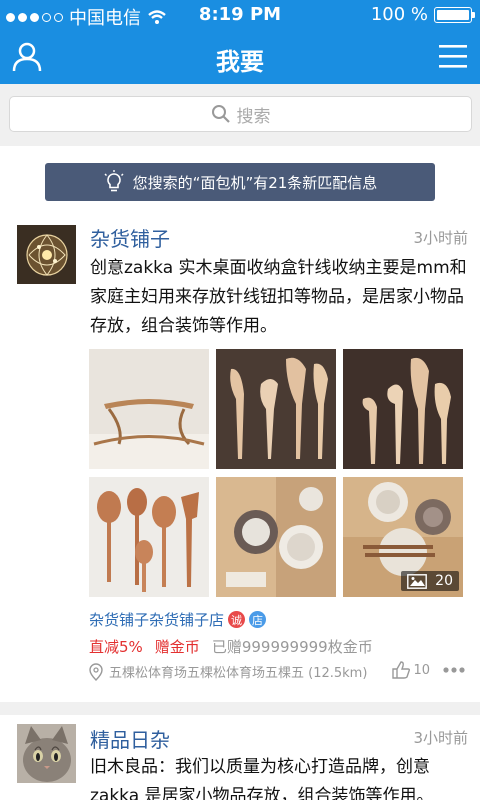  Describe the element at coordinates (240, 708) in the screenshot. I see `post-divider` at that location.